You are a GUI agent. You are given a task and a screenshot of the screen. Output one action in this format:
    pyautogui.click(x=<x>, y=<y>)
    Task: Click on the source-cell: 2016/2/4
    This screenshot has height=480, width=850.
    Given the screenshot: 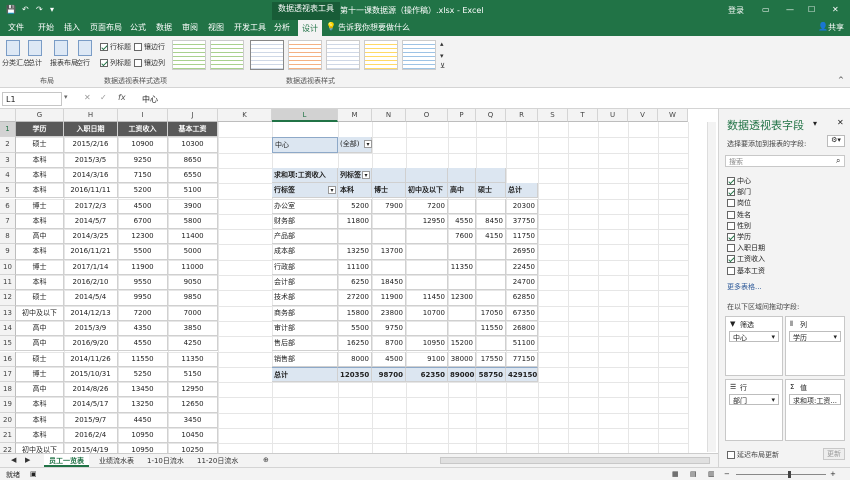 What is the action you would take?
    pyautogui.click(x=91, y=436)
    